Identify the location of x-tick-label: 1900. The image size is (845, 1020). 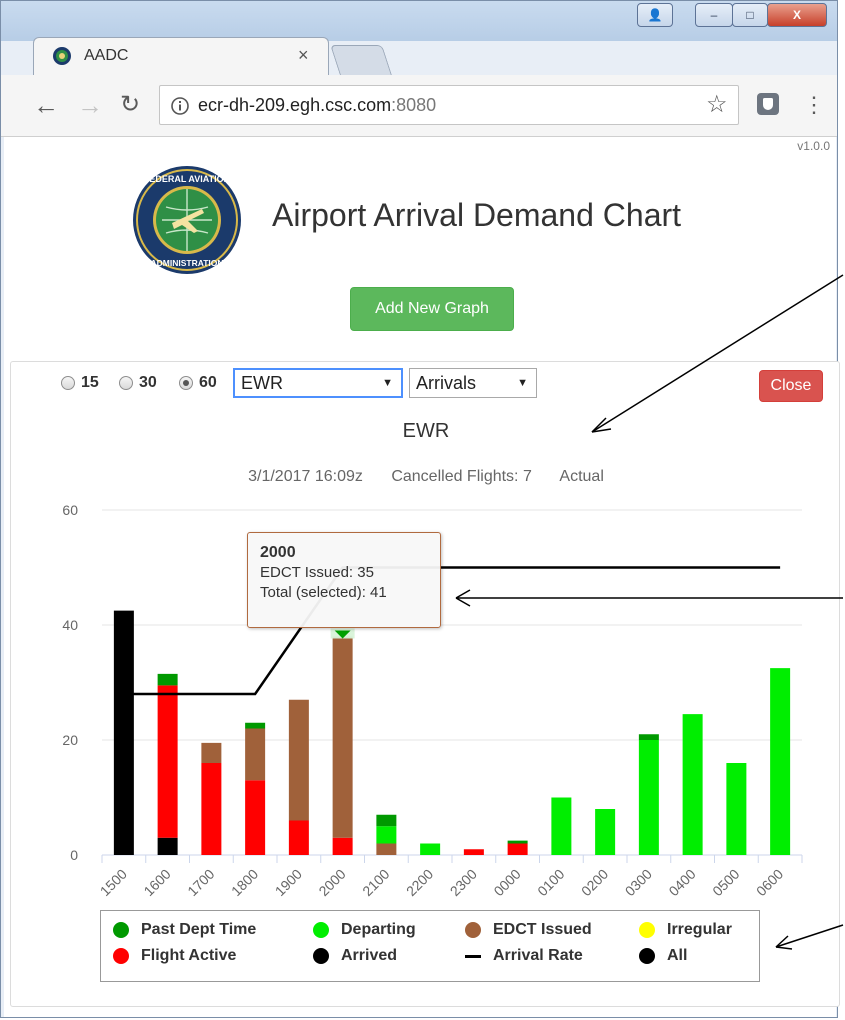
(288, 882).